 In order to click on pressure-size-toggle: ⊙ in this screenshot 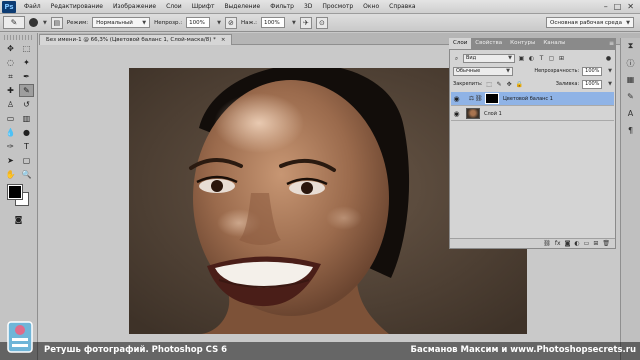, I will do `click(321, 22)`.